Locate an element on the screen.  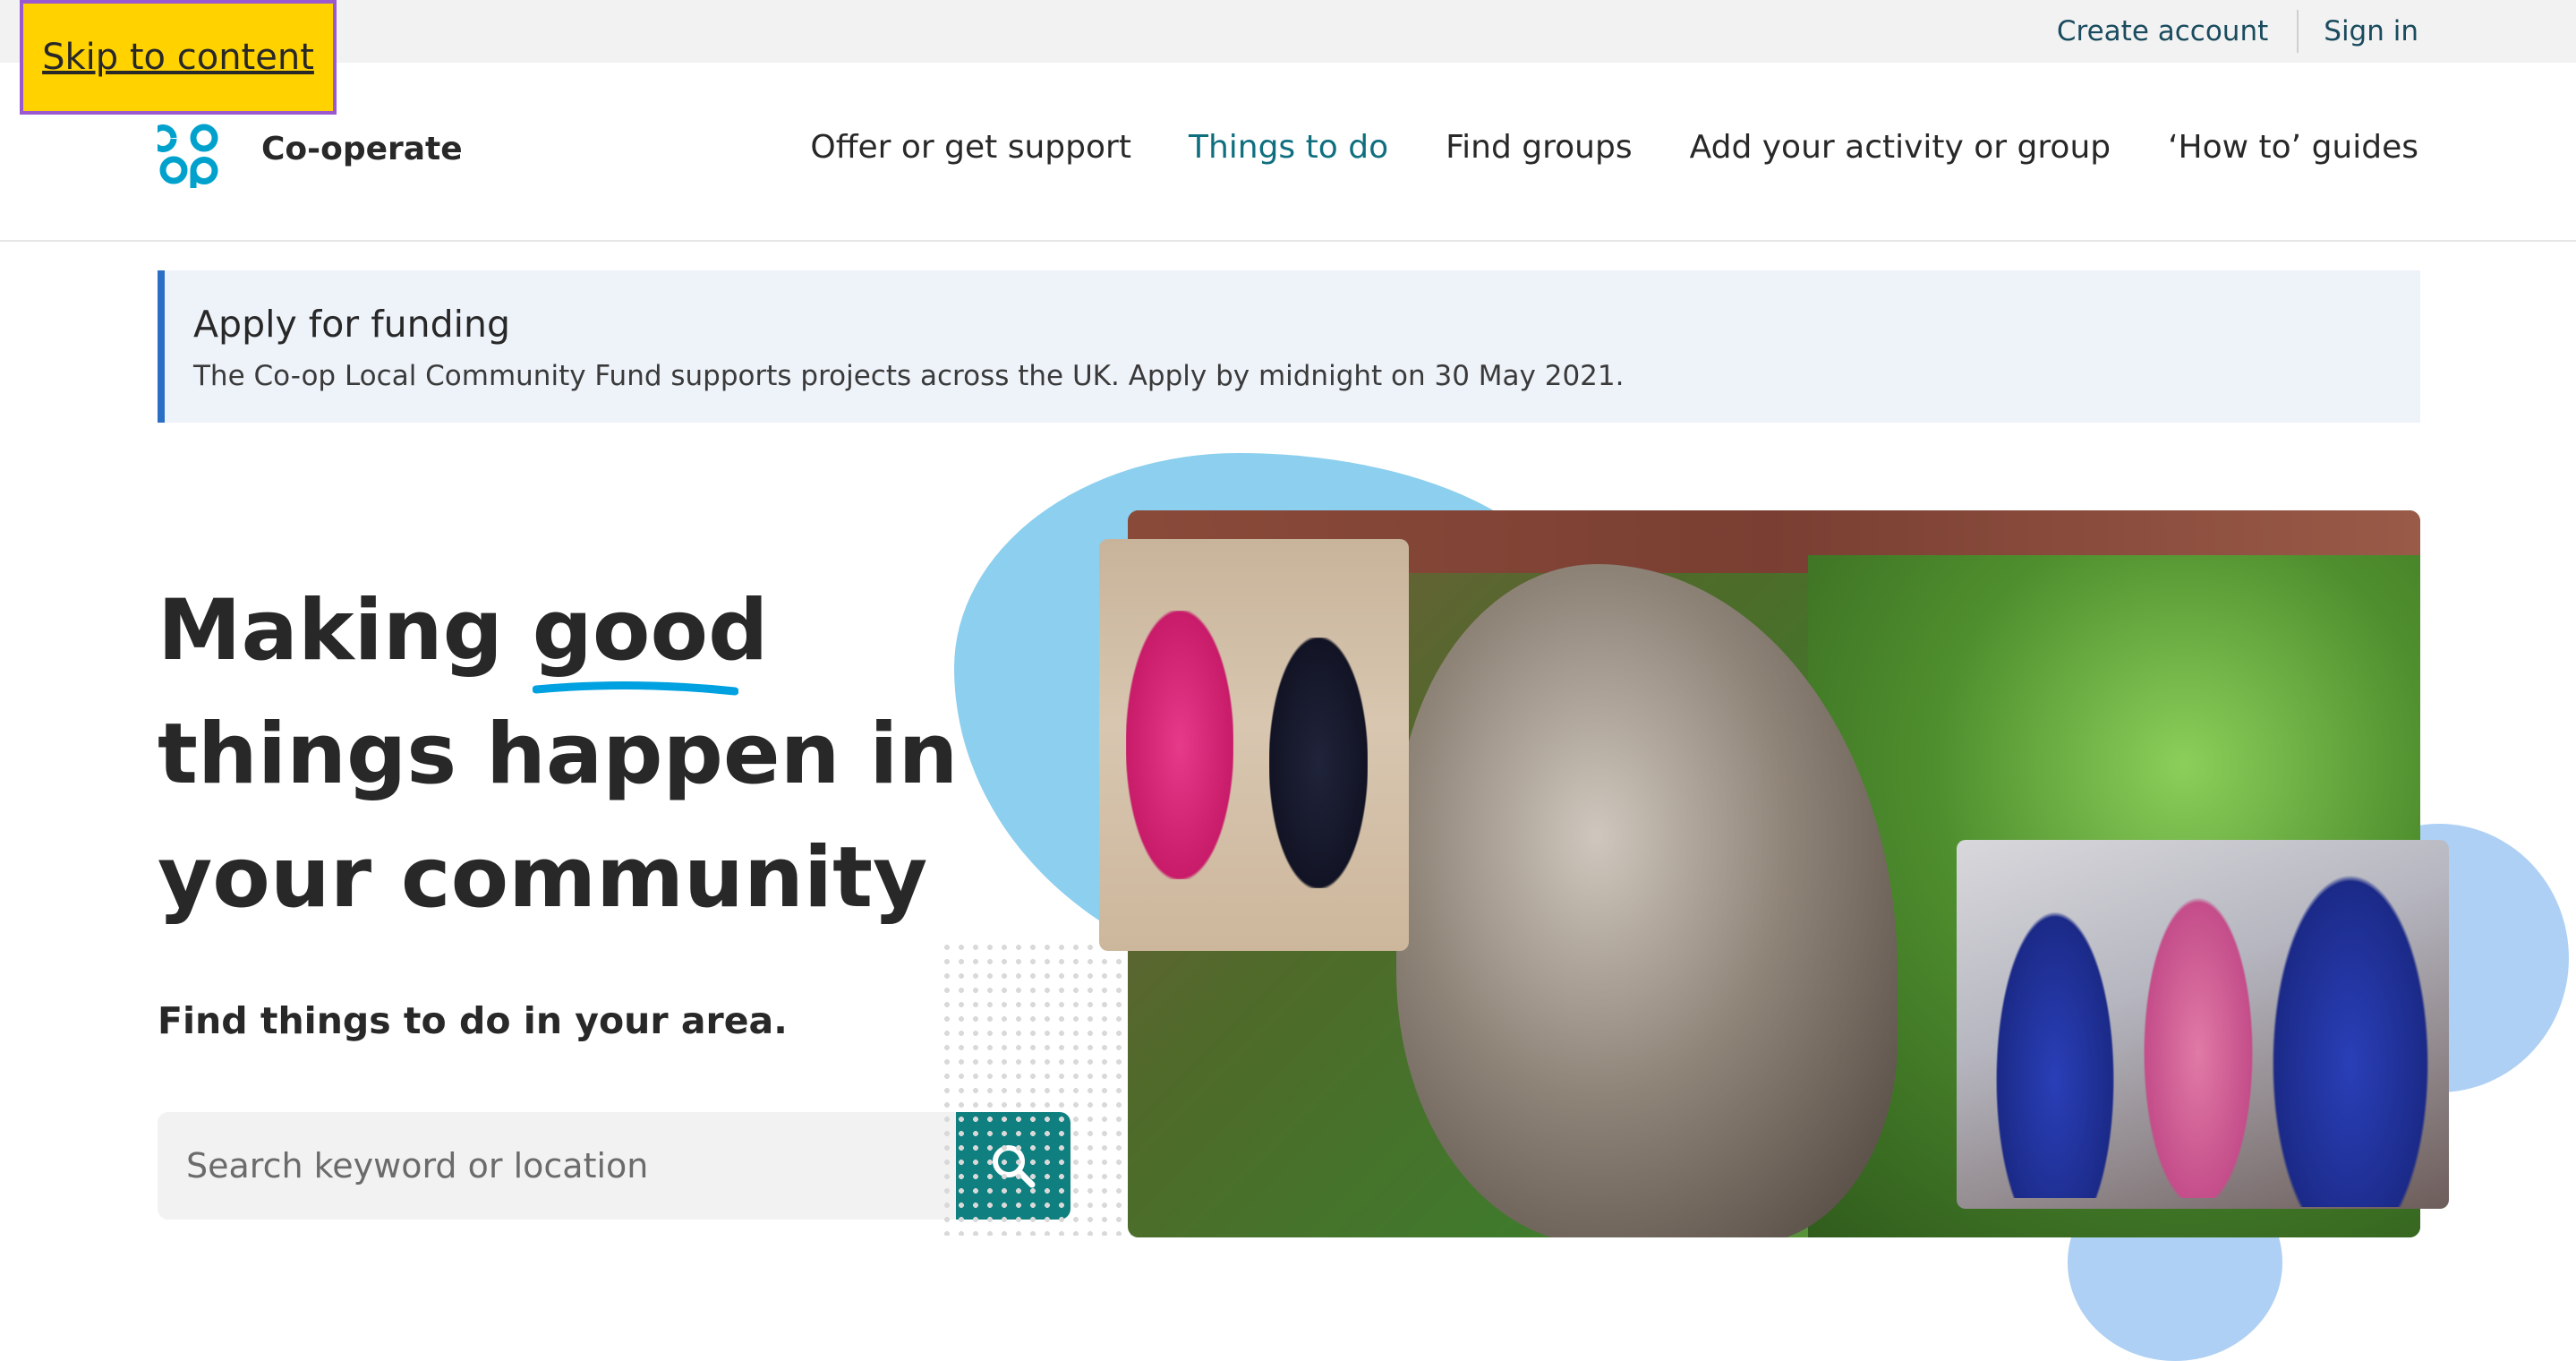
photo-dancer-navy is located at coordinates (1318, 763).